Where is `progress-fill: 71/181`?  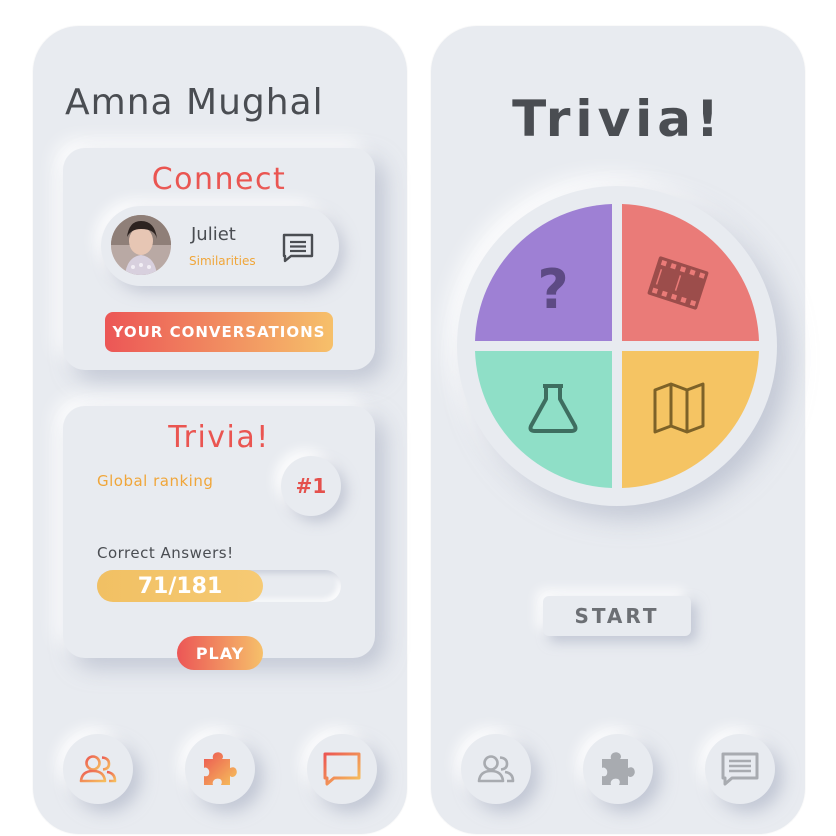 progress-fill: 71/181 is located at coordinates (180, 586).